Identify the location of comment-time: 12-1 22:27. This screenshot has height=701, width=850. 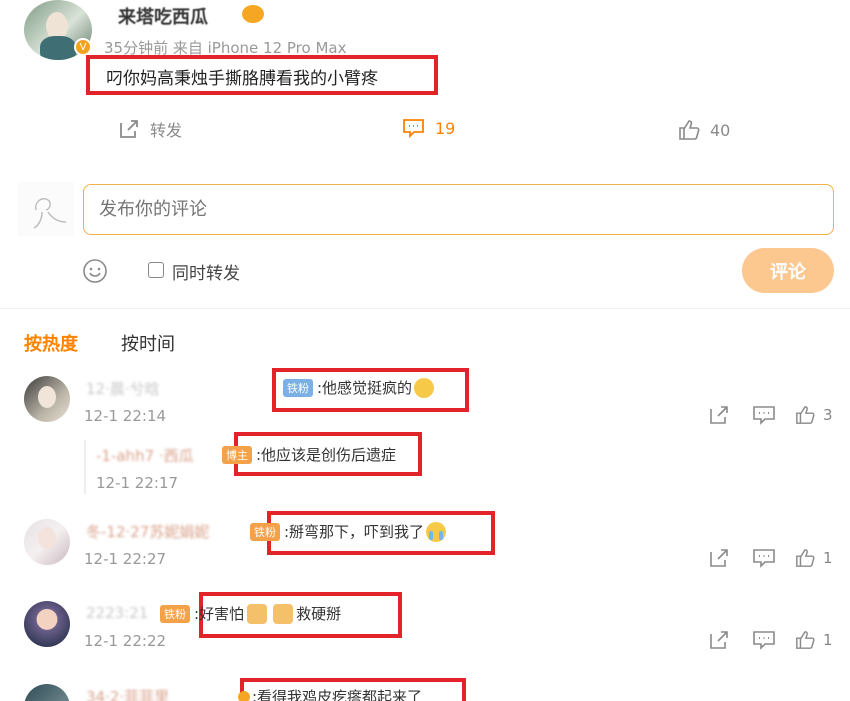
(125, 559).